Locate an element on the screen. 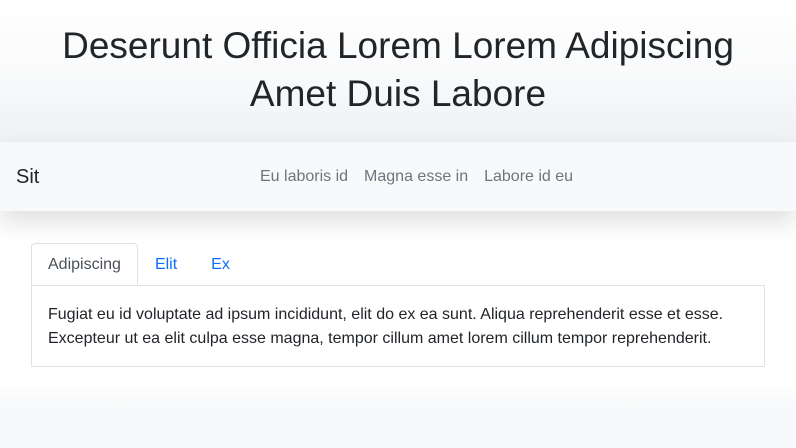 Image resolution: width=796 pixels, height=448 pixels. nav-links: Eu laboris id Magna esse in Labore id eu is located at coordinates (416, 177).